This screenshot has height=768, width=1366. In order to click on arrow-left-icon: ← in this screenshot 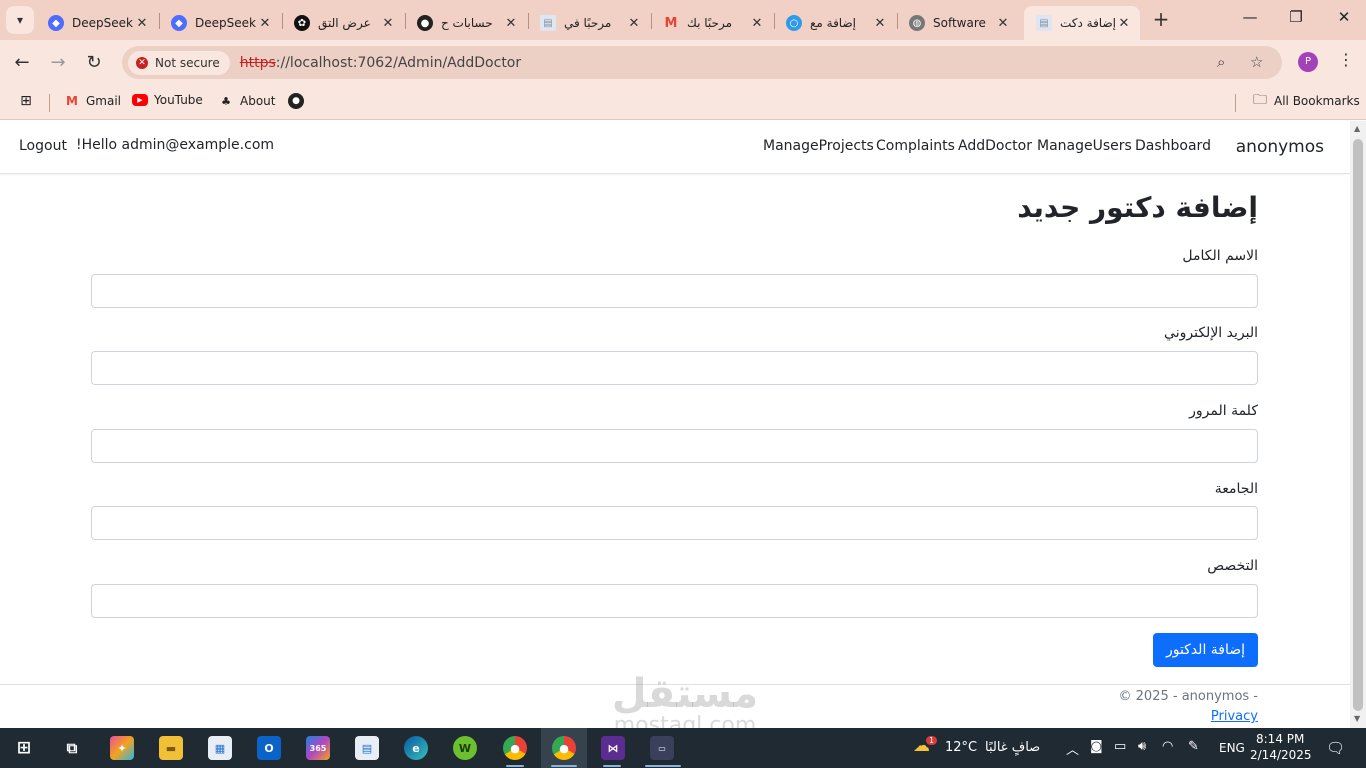, I will do `click(22, 62)`.